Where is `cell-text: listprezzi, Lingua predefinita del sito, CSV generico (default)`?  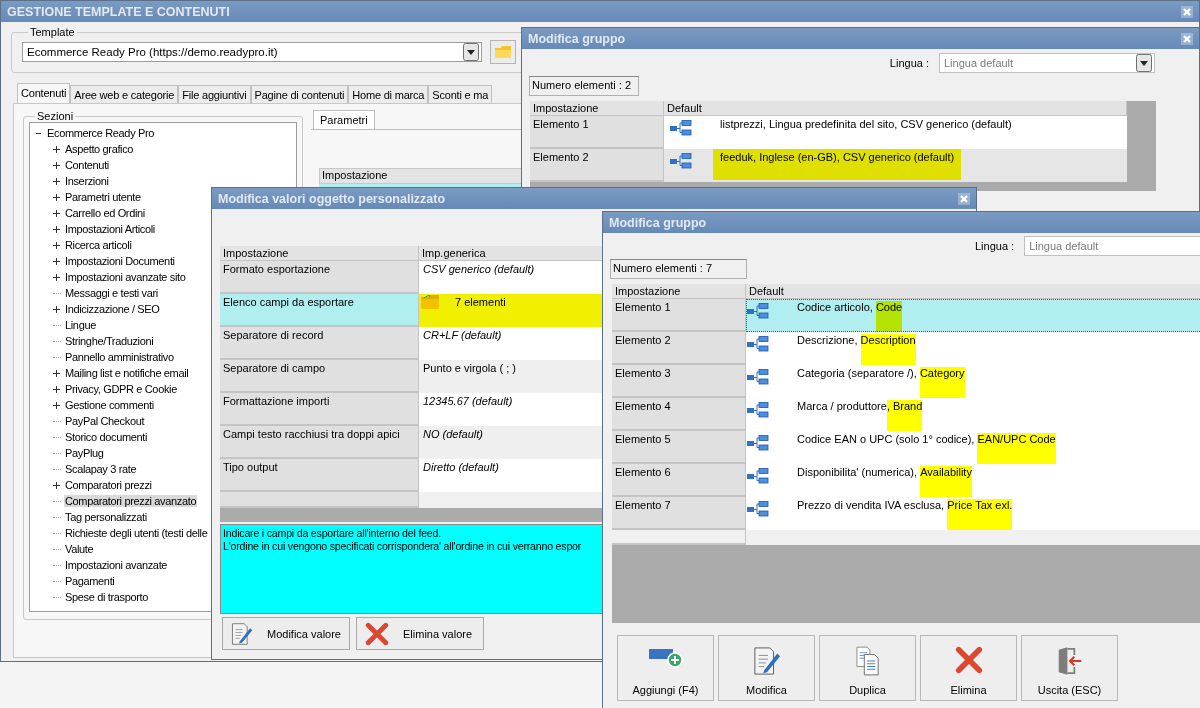 cell-text: listprezzi, Lingua predefinita del sito, CSV generico (default) is located at coordinates (866, 124).